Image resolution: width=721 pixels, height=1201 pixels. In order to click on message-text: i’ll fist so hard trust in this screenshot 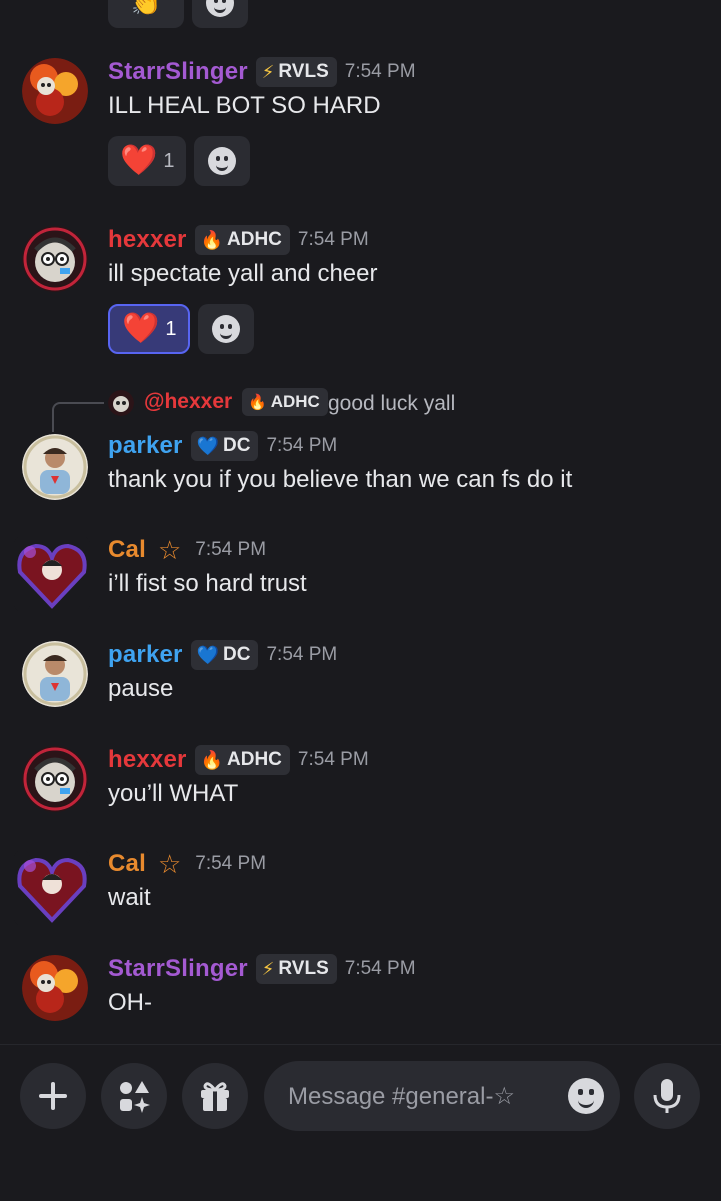, I will do `click(207, 583)`.